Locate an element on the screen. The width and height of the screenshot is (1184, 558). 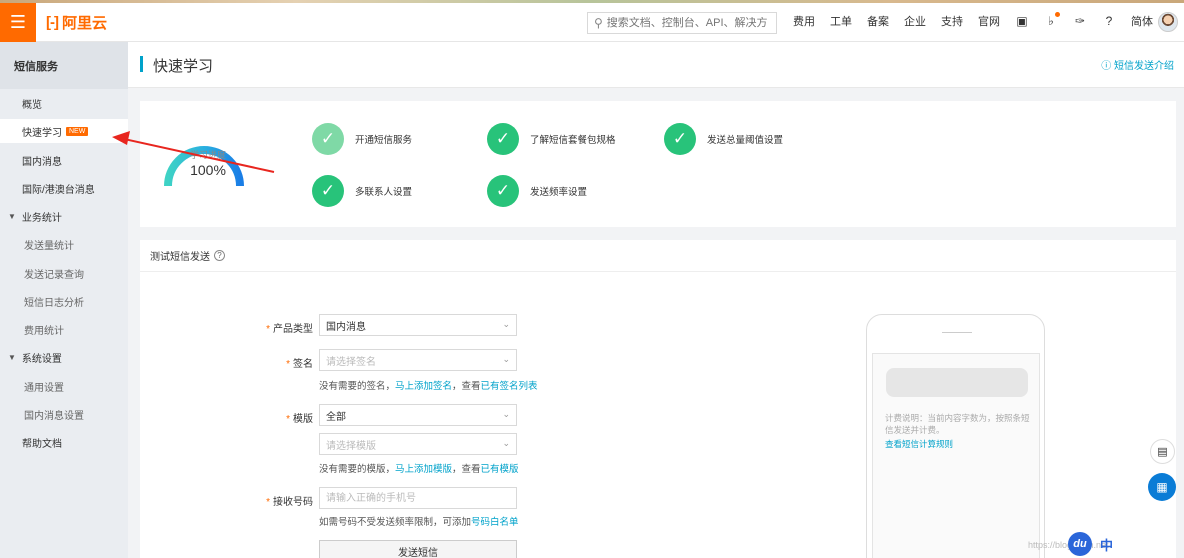
page-title: 快速学习 is located at coordinates (183, 66).